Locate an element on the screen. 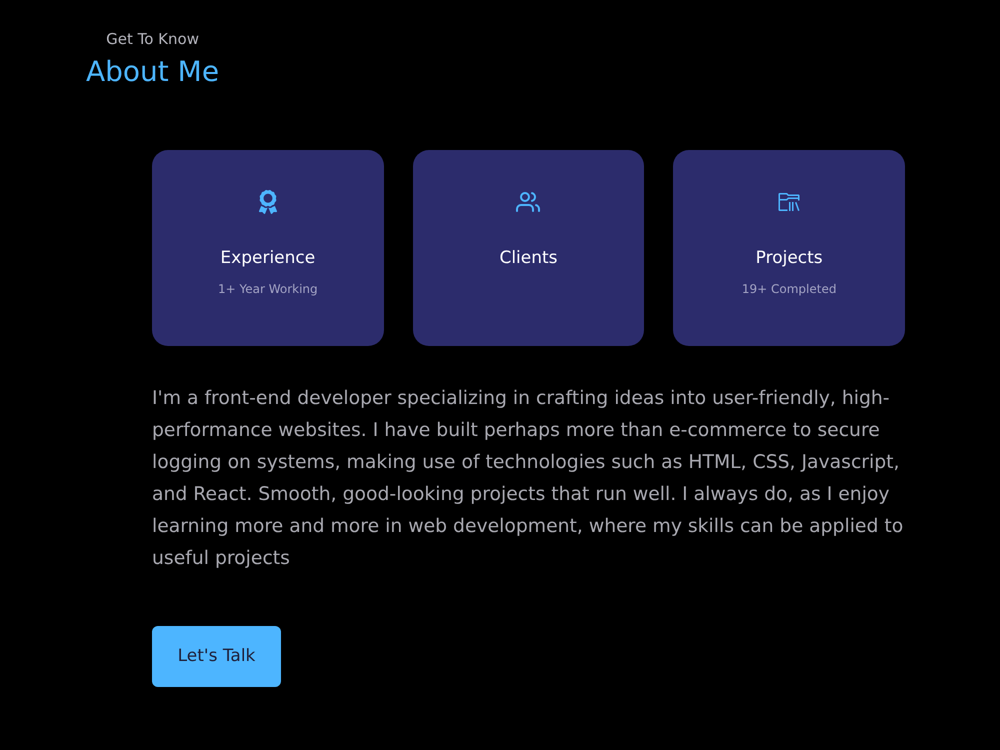 This screenshot has width=1000, height=750. lets-talk-button: Let's Talk is located at coordinates (216, 656).